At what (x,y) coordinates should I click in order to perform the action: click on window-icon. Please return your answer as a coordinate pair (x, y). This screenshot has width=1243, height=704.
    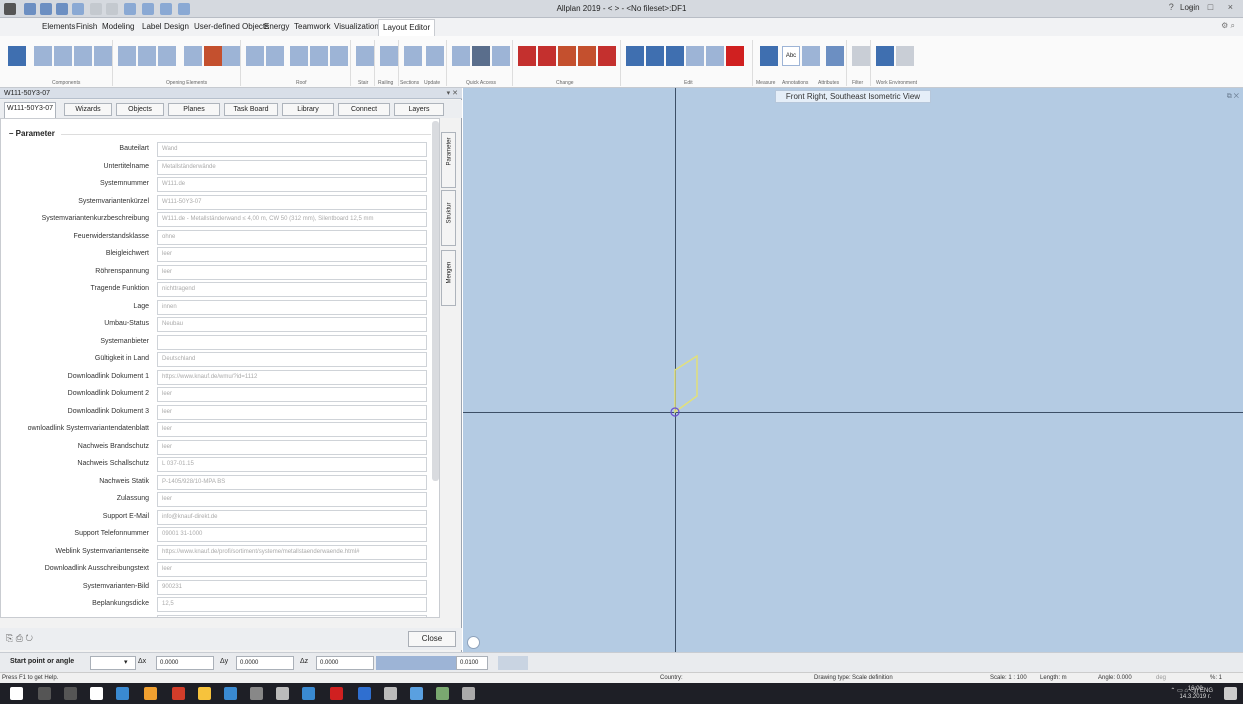
    Looking at the image, I should click on (127, 56).